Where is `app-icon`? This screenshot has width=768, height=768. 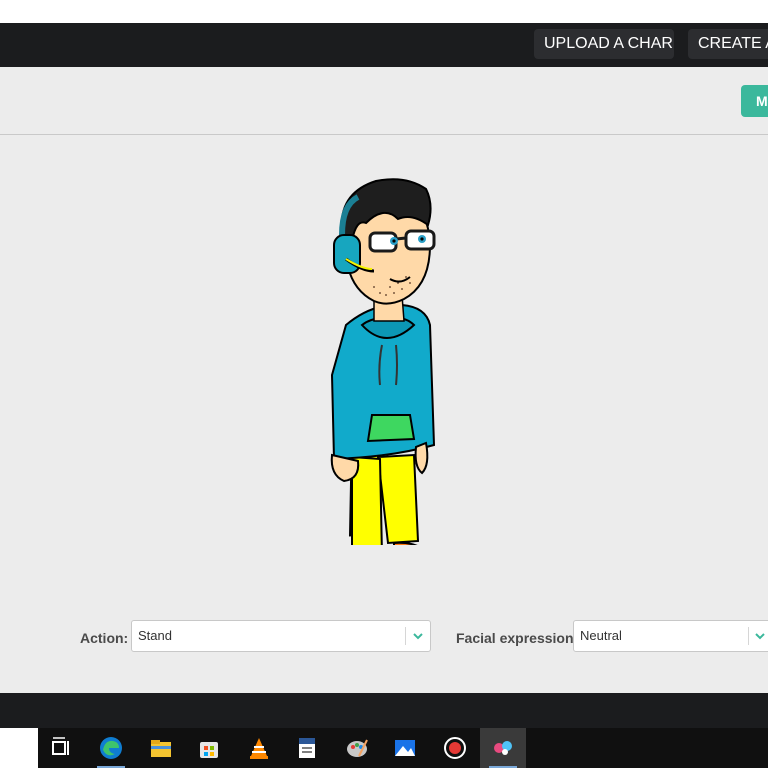 app-icon is located at coordinates (503, 748).